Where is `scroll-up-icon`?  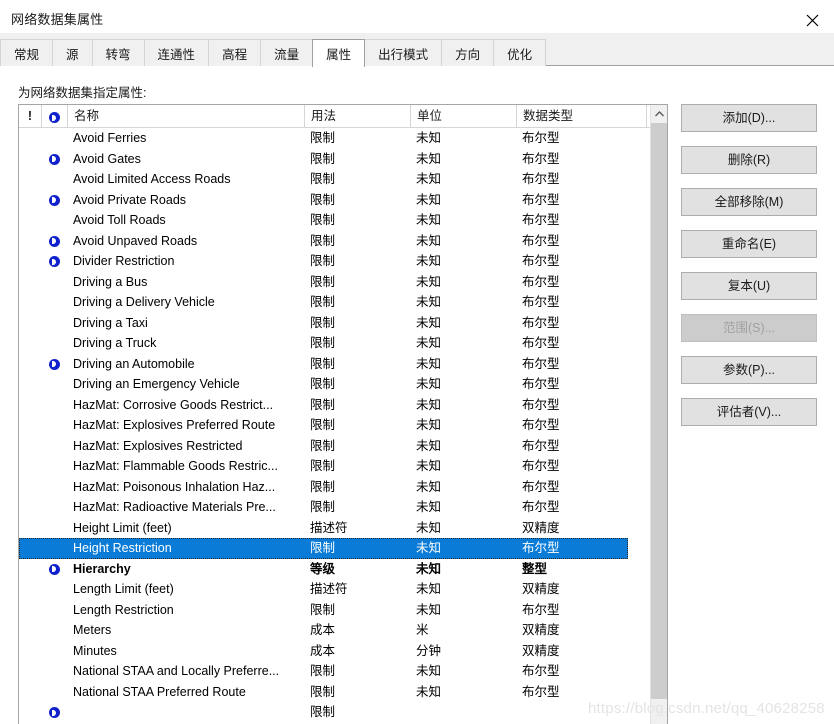 scroll-up-icon is located at coordinates (659, 113).